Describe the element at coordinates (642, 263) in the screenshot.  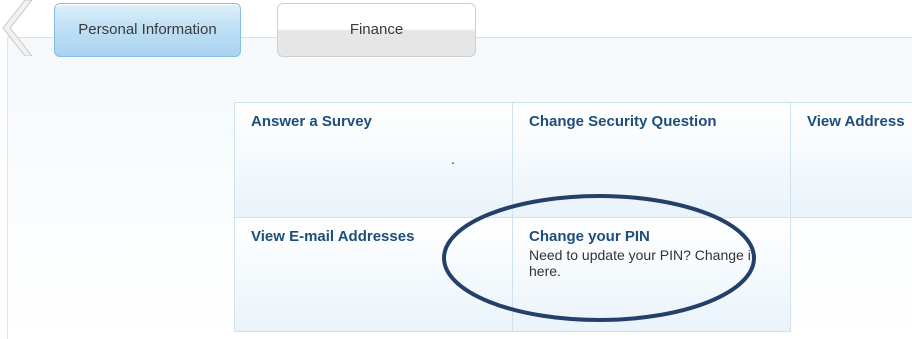
I see `tile-description: Need to update your PIN? Change it here.` at that location.